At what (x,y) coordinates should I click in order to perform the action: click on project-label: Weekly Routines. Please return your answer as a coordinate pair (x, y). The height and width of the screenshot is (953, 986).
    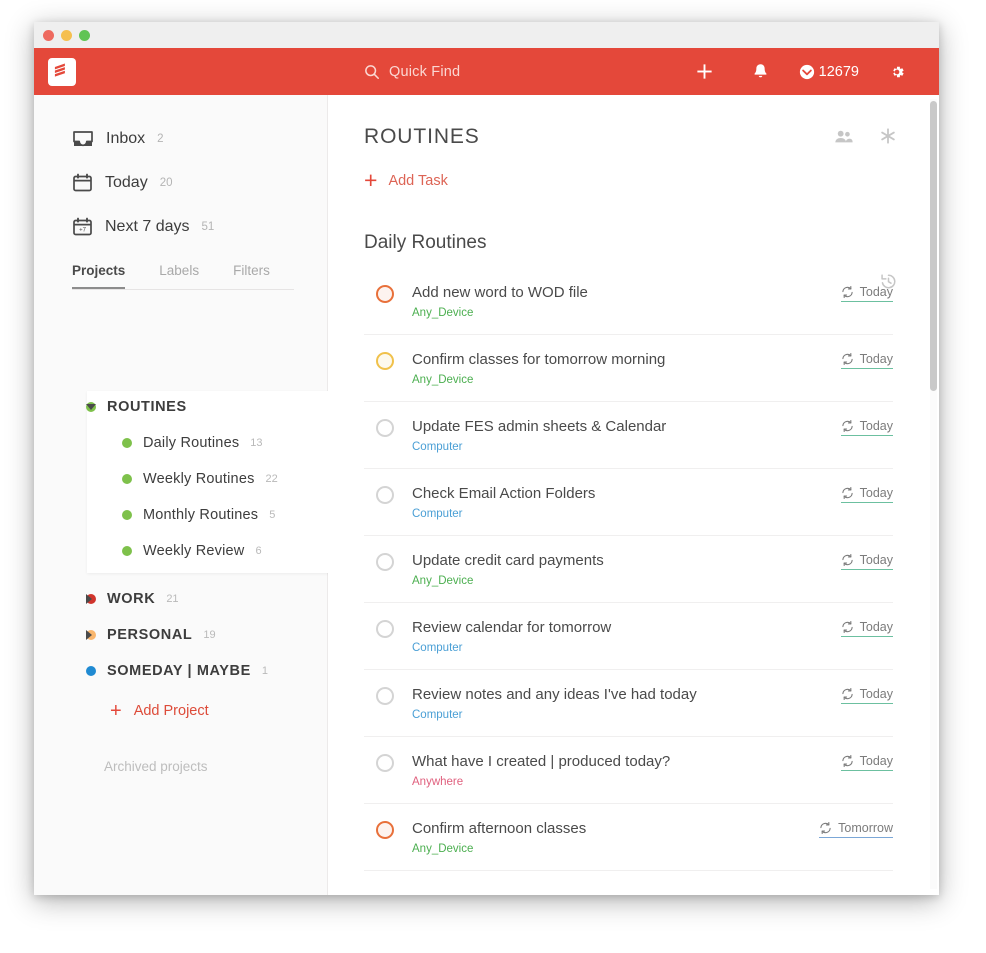
    Looking at the image, I should click on (199, 479).